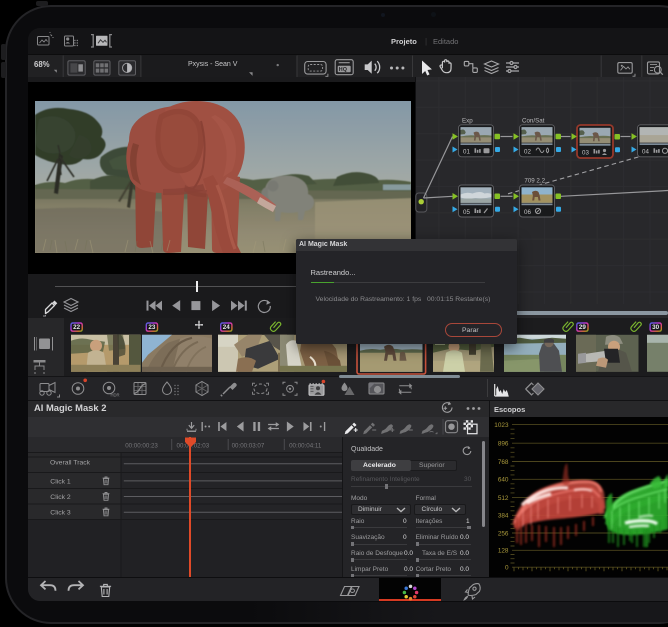  Describe the element at coordinates (656, 327) in the screenshot. I see `svg-text: 30` at that location.